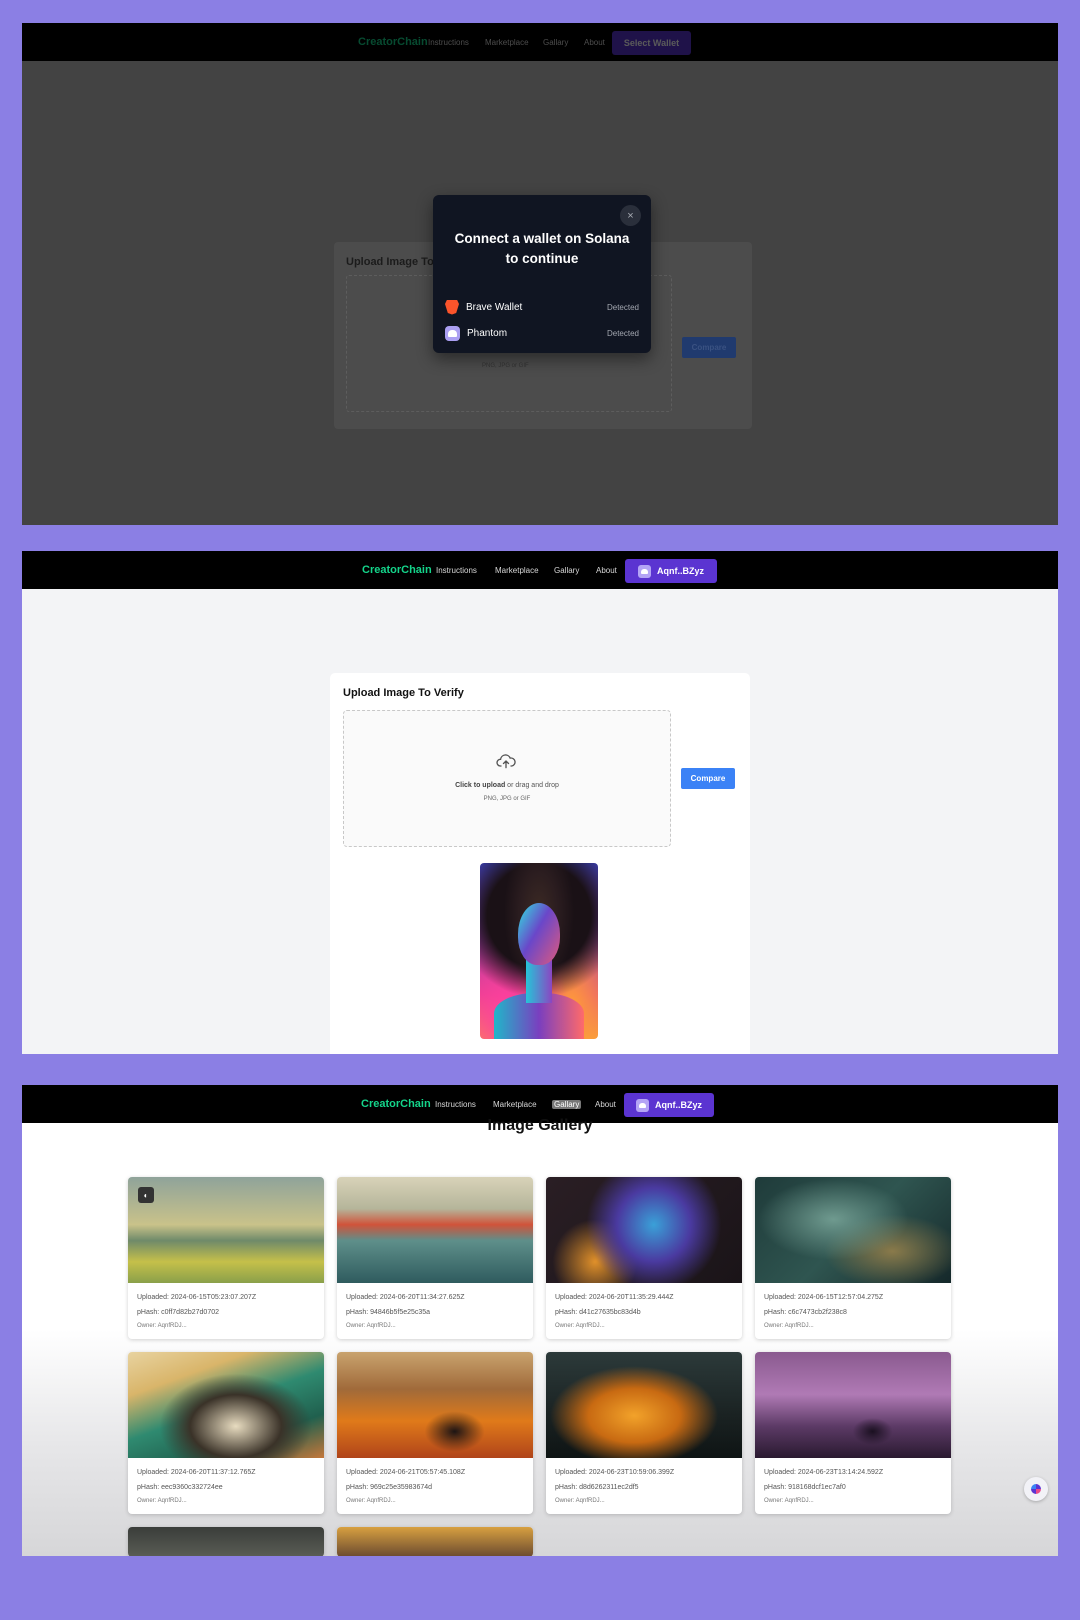 This screenshot has height=1620, width=1080. What do you see at coordinates (487, 333) in the screenshot?
I see `wallet-name: Phantom` at bounding box center [487, 333].